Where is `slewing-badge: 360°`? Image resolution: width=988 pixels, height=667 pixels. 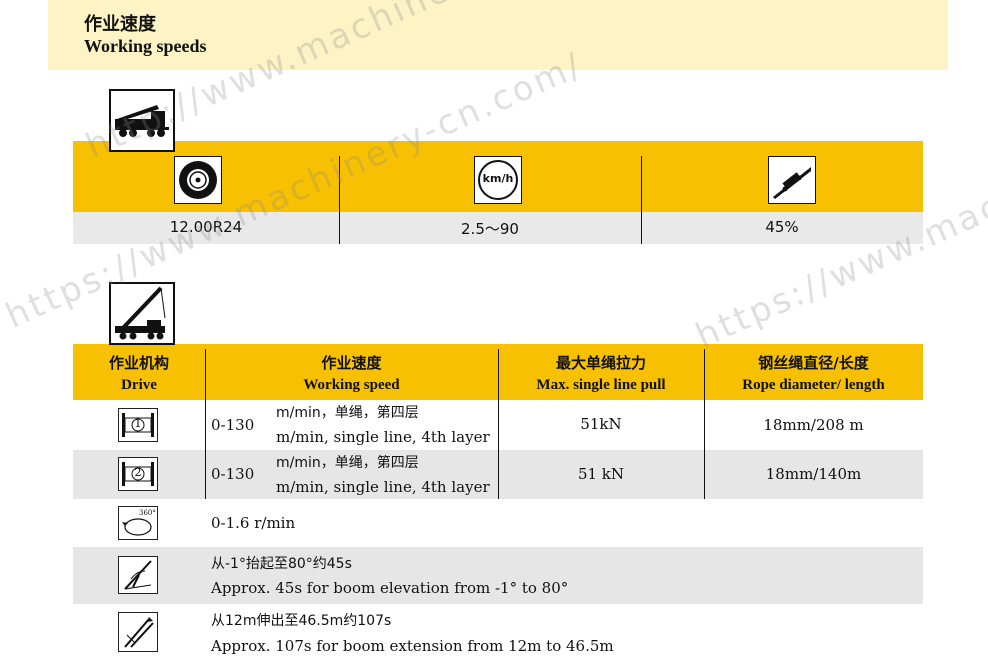
slewing-badge: 360° is located at coordinates (147, 513).